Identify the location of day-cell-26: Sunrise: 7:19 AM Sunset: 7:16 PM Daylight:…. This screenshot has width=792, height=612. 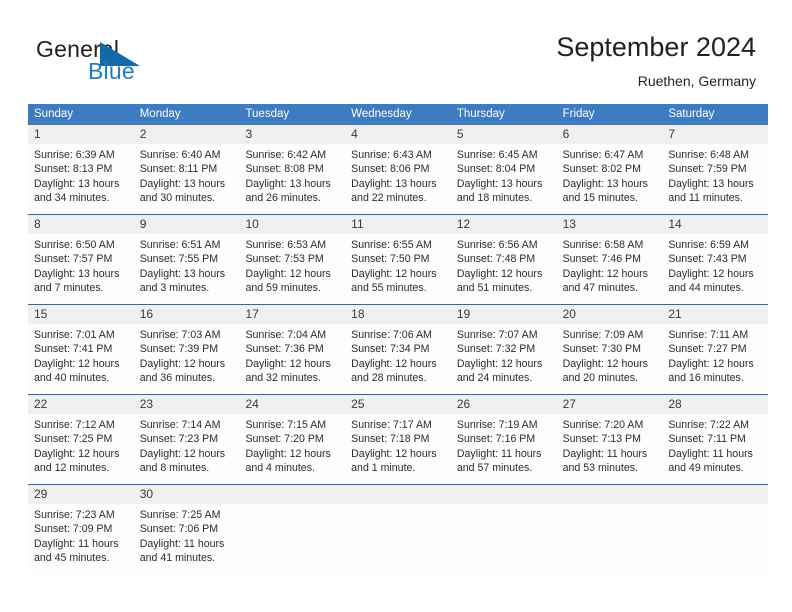
(504, 449).